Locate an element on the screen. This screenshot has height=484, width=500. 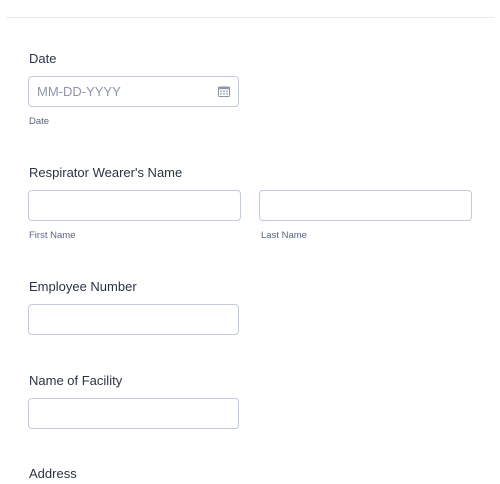
date-field: MM-DD-YYYY is located at coordinates (133, 91).